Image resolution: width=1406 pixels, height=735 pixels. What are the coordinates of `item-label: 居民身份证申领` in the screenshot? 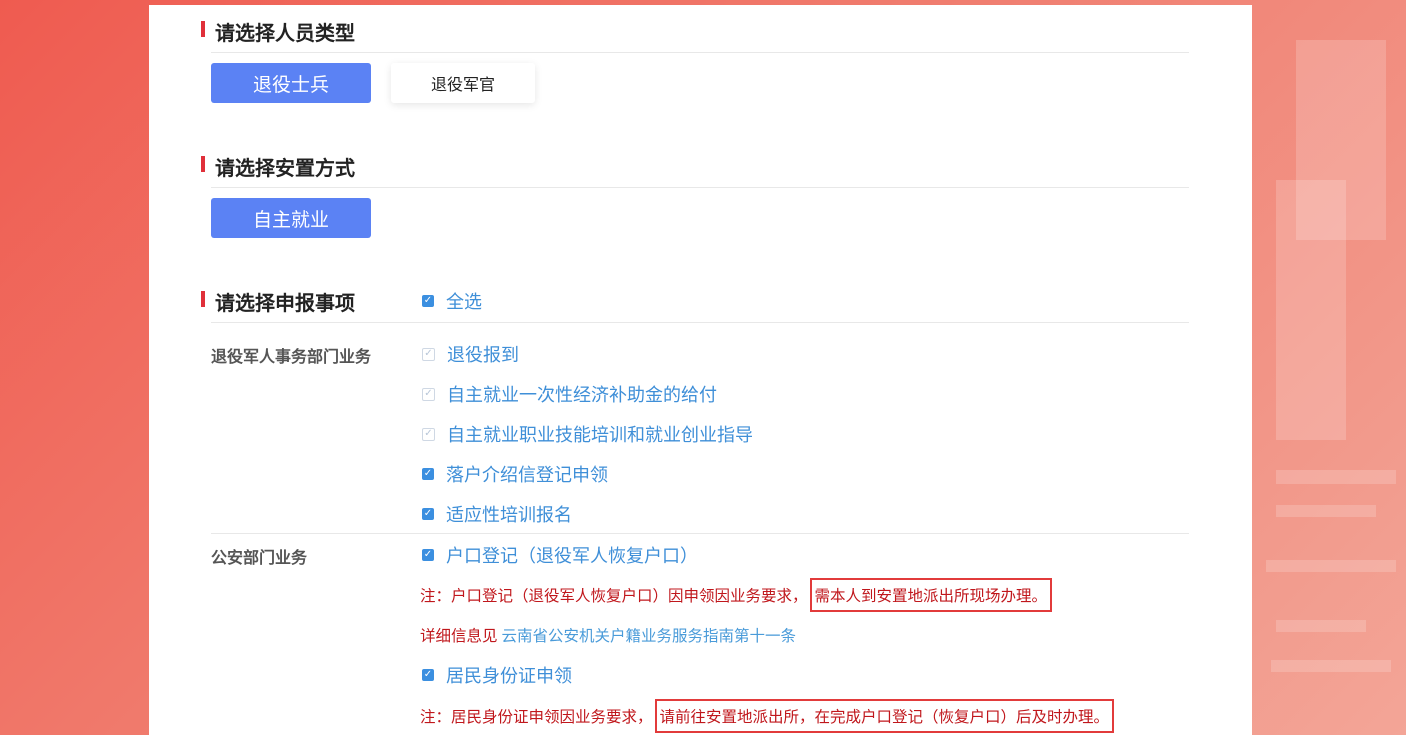 It's located at (509, 676).